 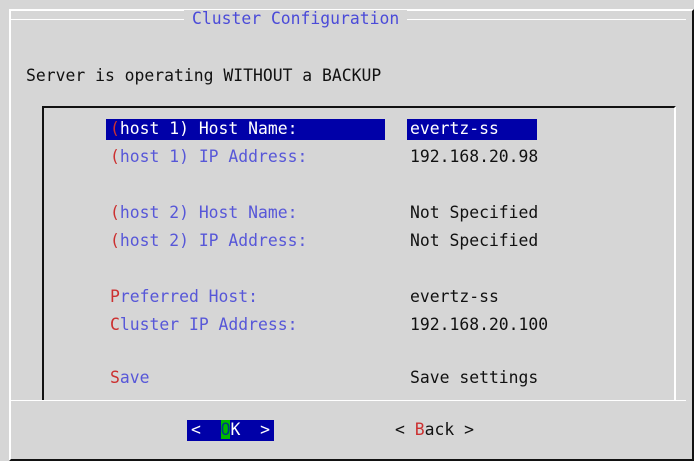 I want to click on menu-item-host1-name: (host 1) Host Name: evertz-ss, so click(x=359, y=130).